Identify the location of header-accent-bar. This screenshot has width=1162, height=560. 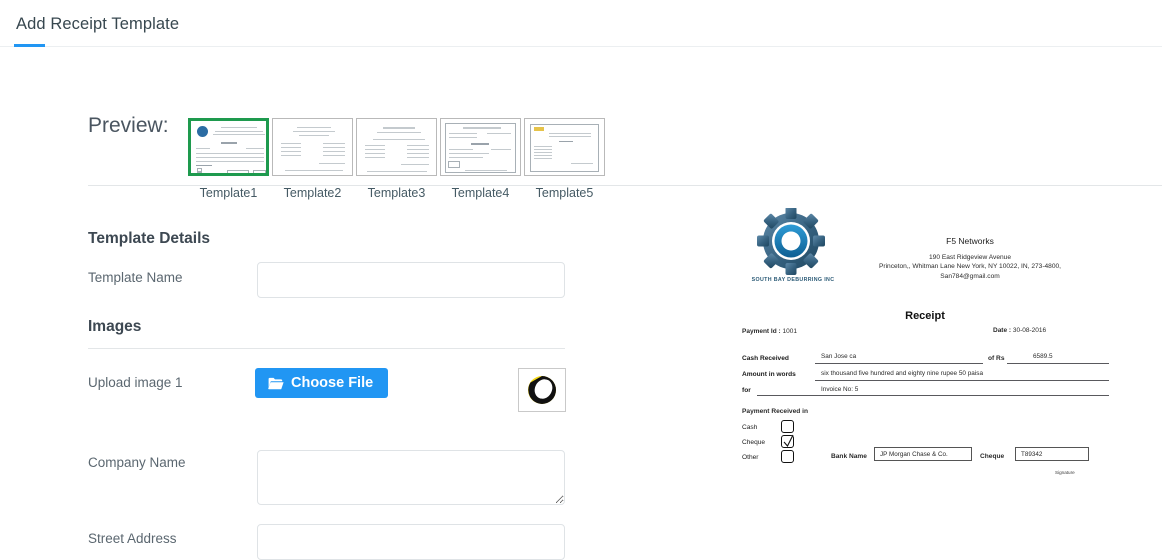
(29, 45).